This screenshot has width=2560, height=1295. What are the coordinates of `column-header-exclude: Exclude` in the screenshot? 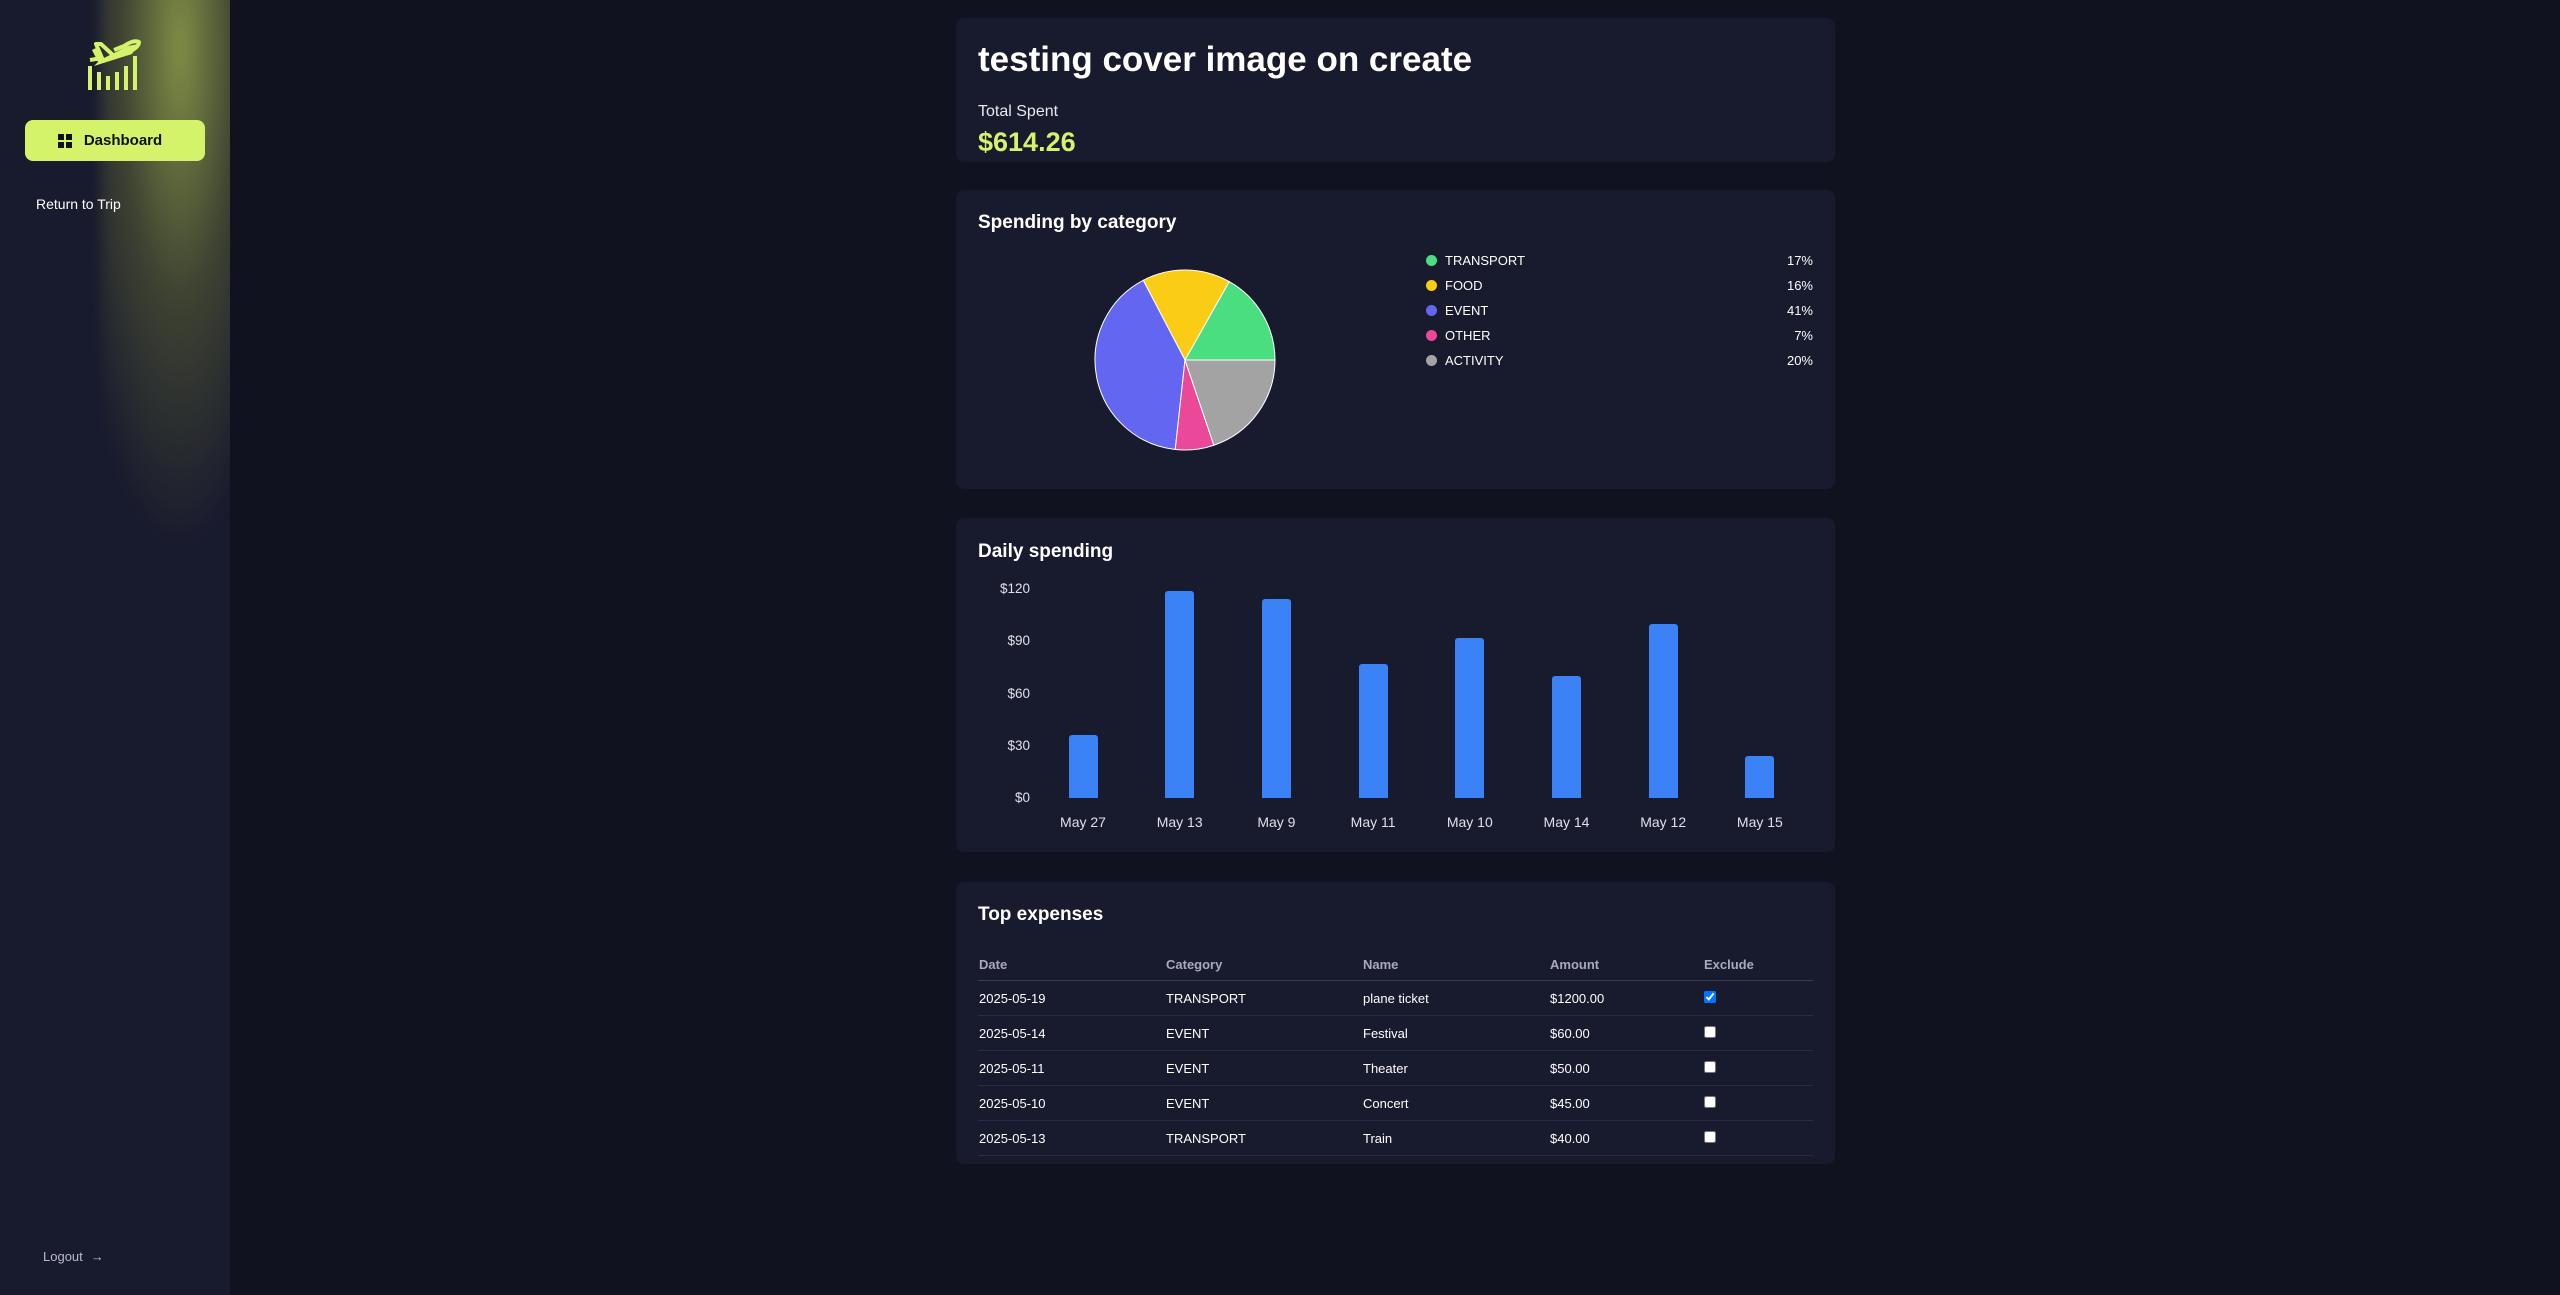 It's located at (1758, 964).